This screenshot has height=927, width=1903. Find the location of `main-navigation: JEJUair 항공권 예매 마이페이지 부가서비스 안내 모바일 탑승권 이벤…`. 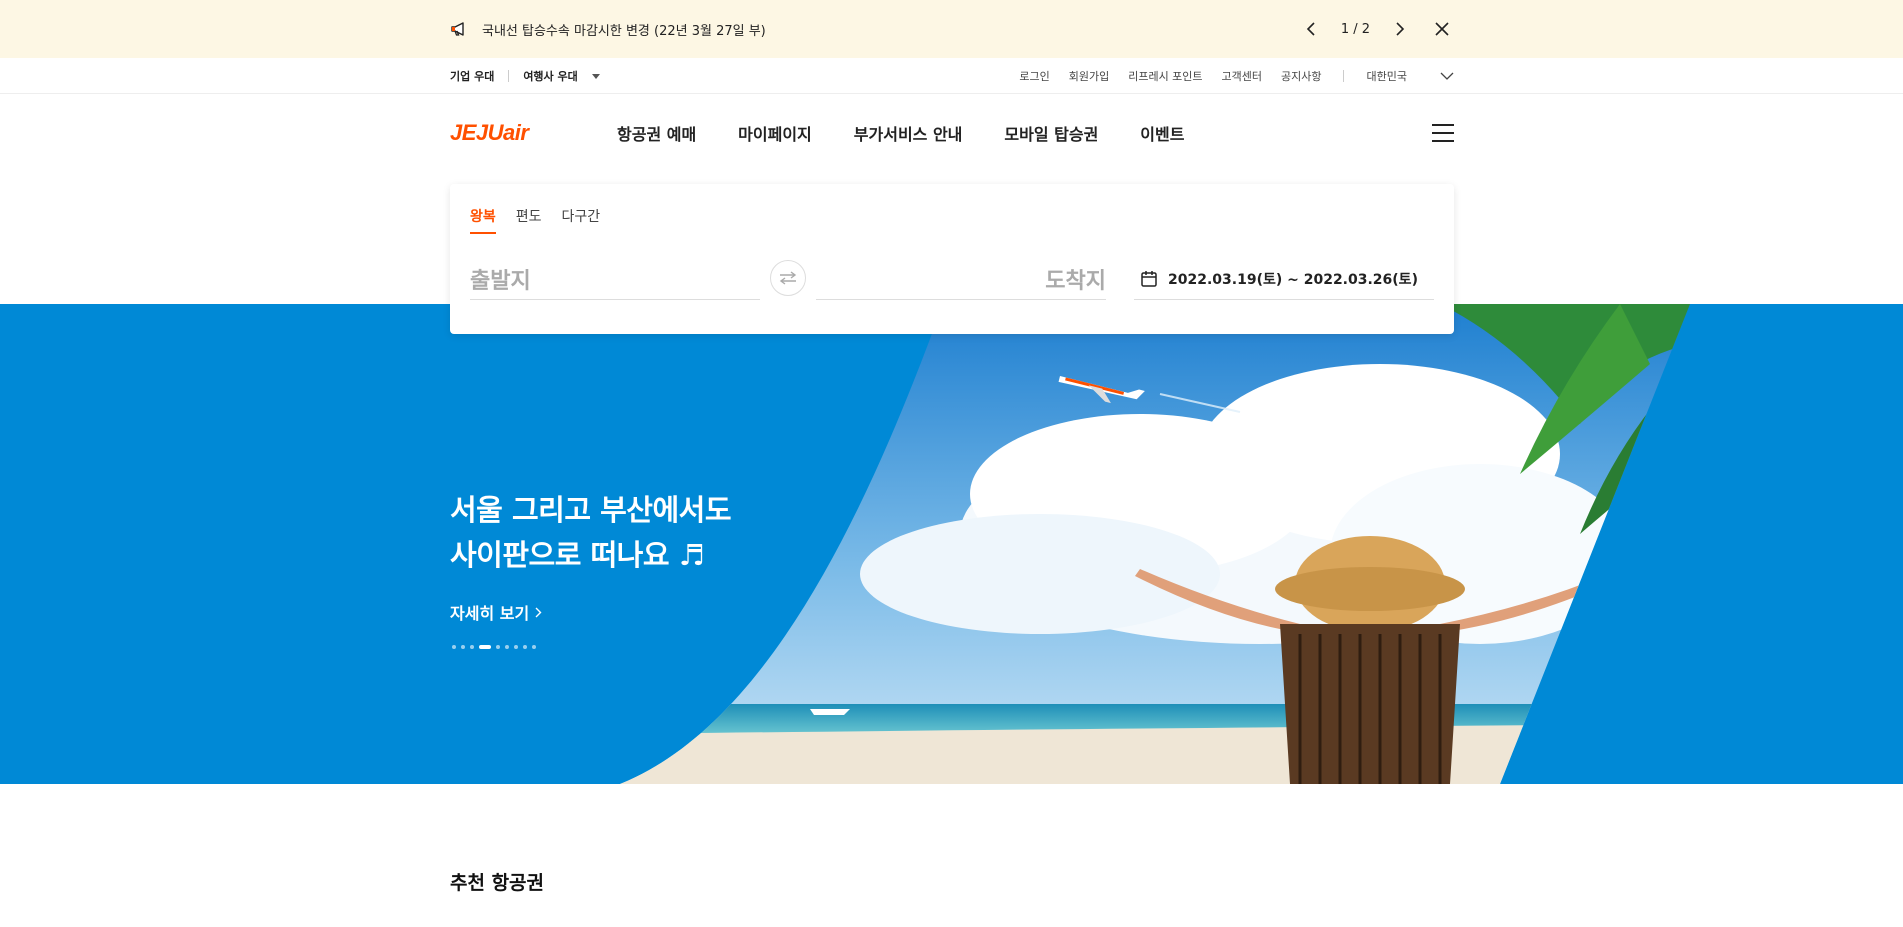

main-navigation: JEJUair 항공권 예매 마이페이지 부가서비스 안내 모바일 탑승권 이벤… is located at coordinates (951, 137).